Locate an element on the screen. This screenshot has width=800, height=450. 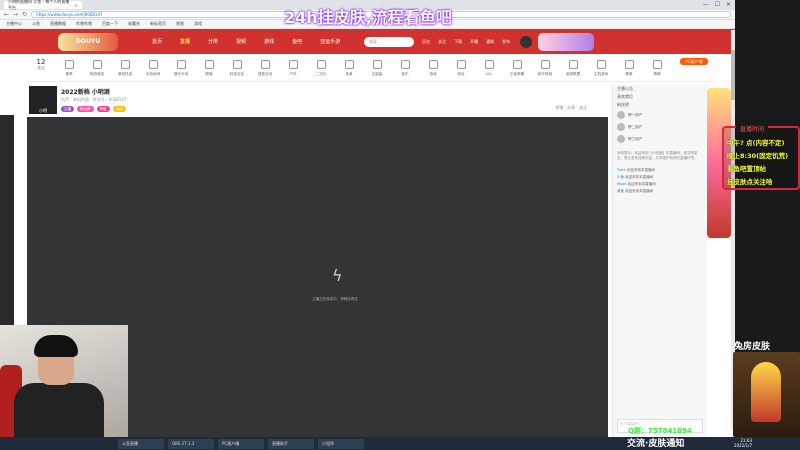
category-item: 和平精英 is located at coordinates (545, 67).